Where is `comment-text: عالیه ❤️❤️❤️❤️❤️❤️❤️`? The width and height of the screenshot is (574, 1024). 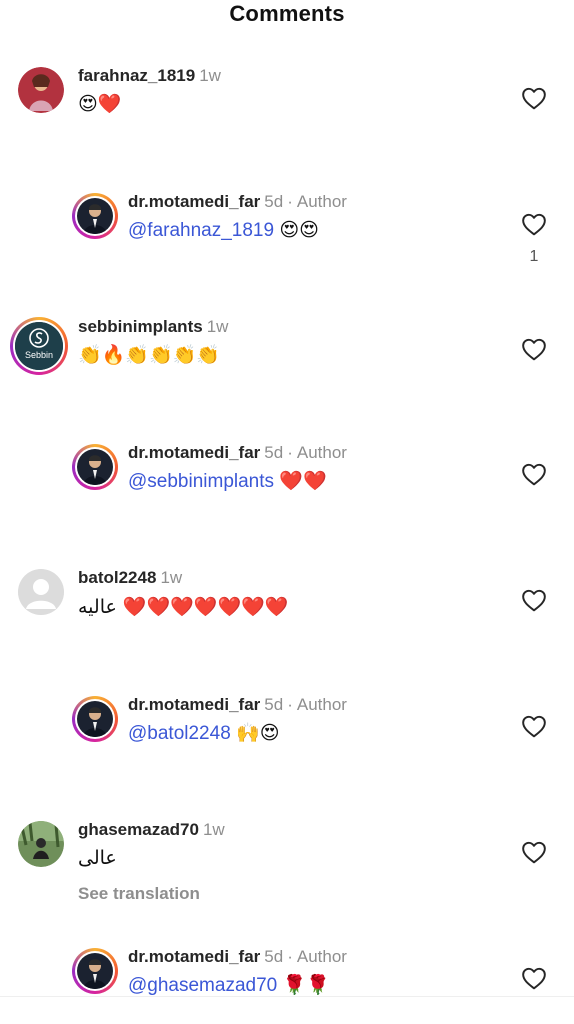
comment-text: عالیه ❤️❤️❤️❤️❤️❤️❤️ is located at coordinates (183, 607).